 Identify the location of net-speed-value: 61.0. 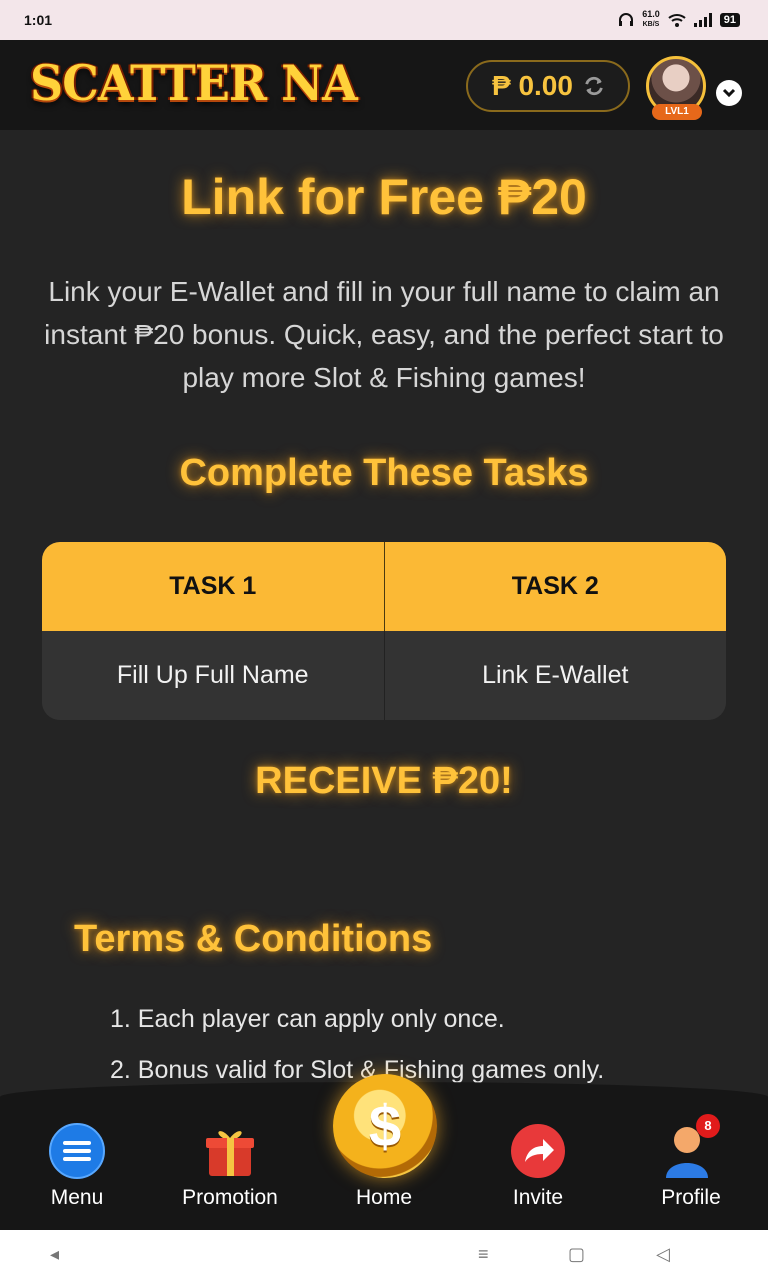
(651, 14).